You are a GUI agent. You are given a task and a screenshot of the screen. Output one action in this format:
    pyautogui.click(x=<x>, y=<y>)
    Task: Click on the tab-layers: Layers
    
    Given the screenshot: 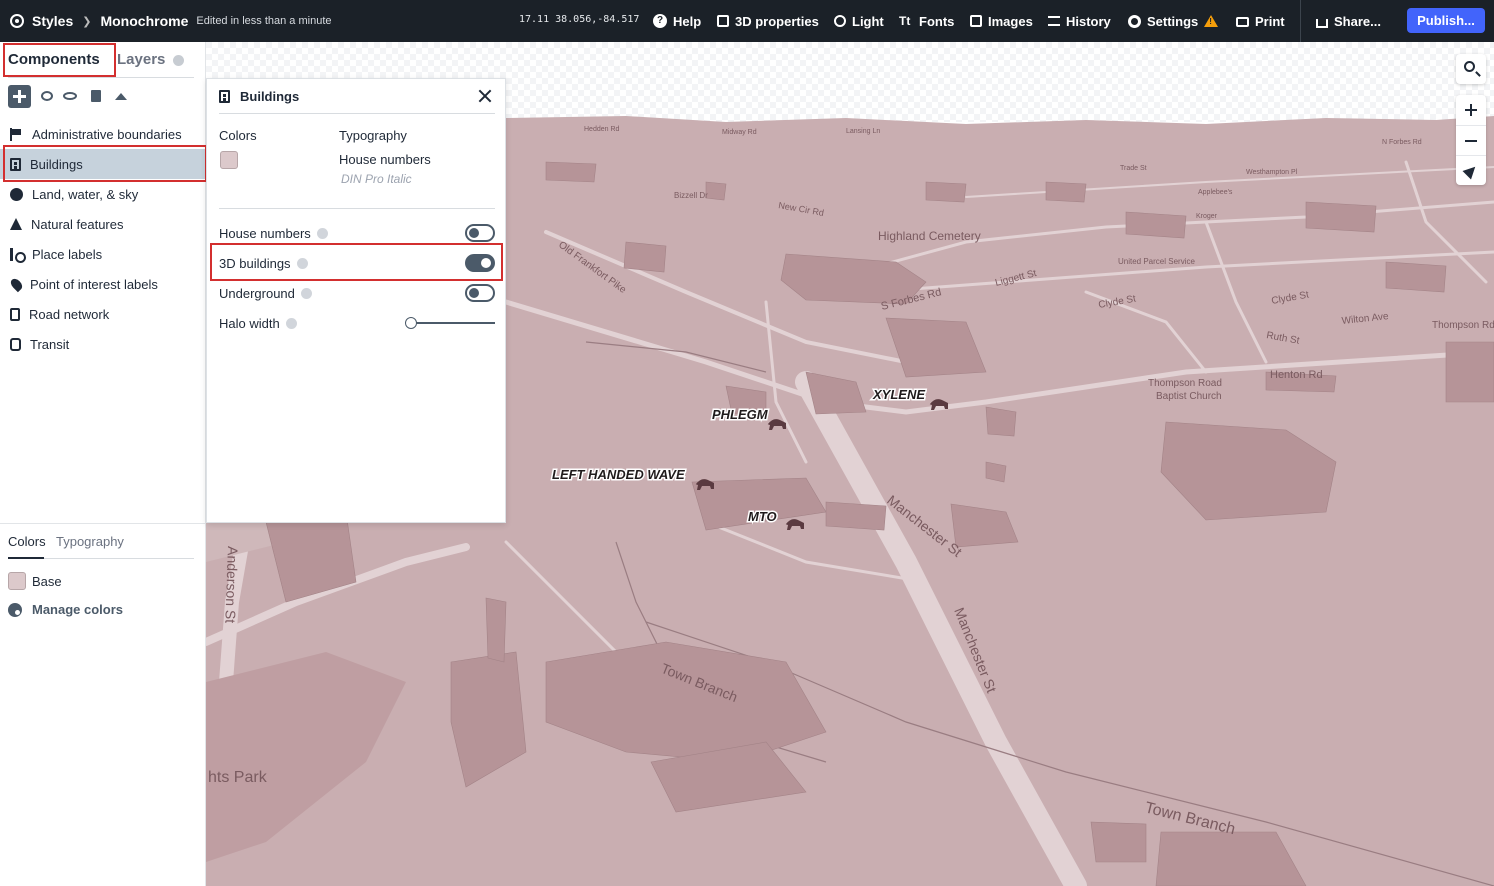 What is the action you would take?
    pyautogui.click(x=141, y=59)
    